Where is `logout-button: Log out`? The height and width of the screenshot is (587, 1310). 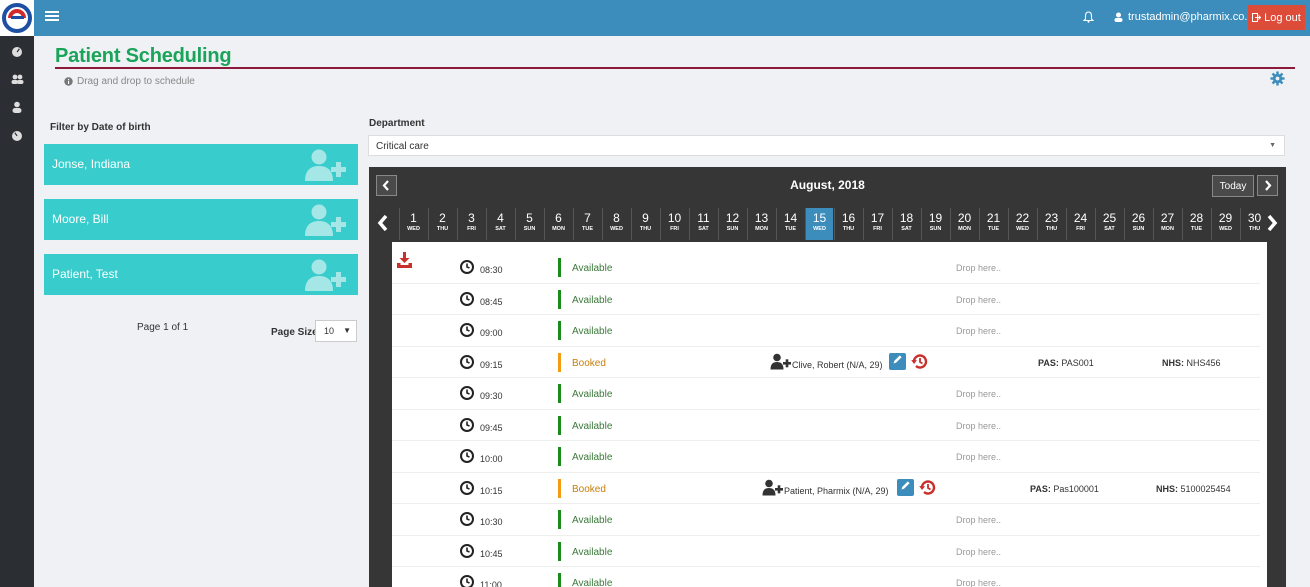
logout-button: Log out is located at coordinates (1276, 17).